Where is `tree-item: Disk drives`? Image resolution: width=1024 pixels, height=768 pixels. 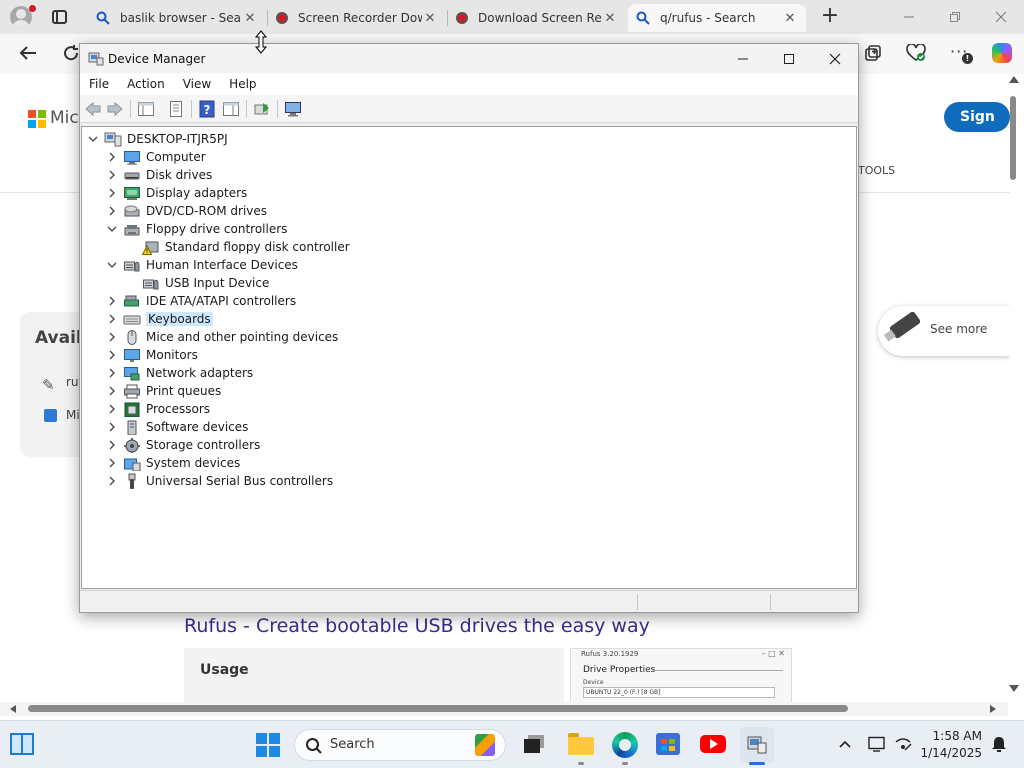 tree-item: Disk drives is located at coordinates (158, 175).